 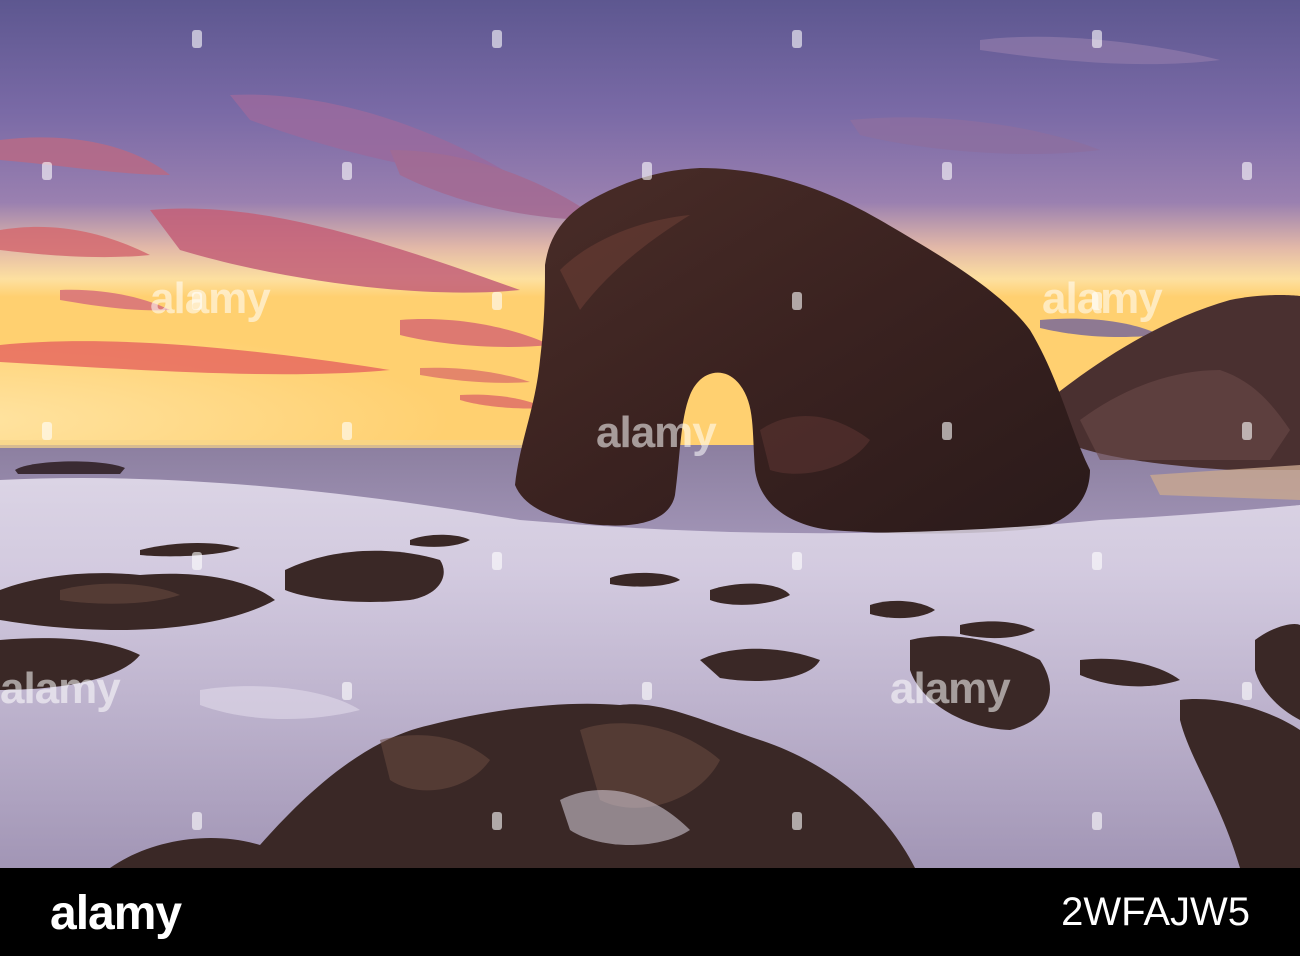 I want to click on footer-bar: alamy 2WFAJW5, so click(x=650, y=912).